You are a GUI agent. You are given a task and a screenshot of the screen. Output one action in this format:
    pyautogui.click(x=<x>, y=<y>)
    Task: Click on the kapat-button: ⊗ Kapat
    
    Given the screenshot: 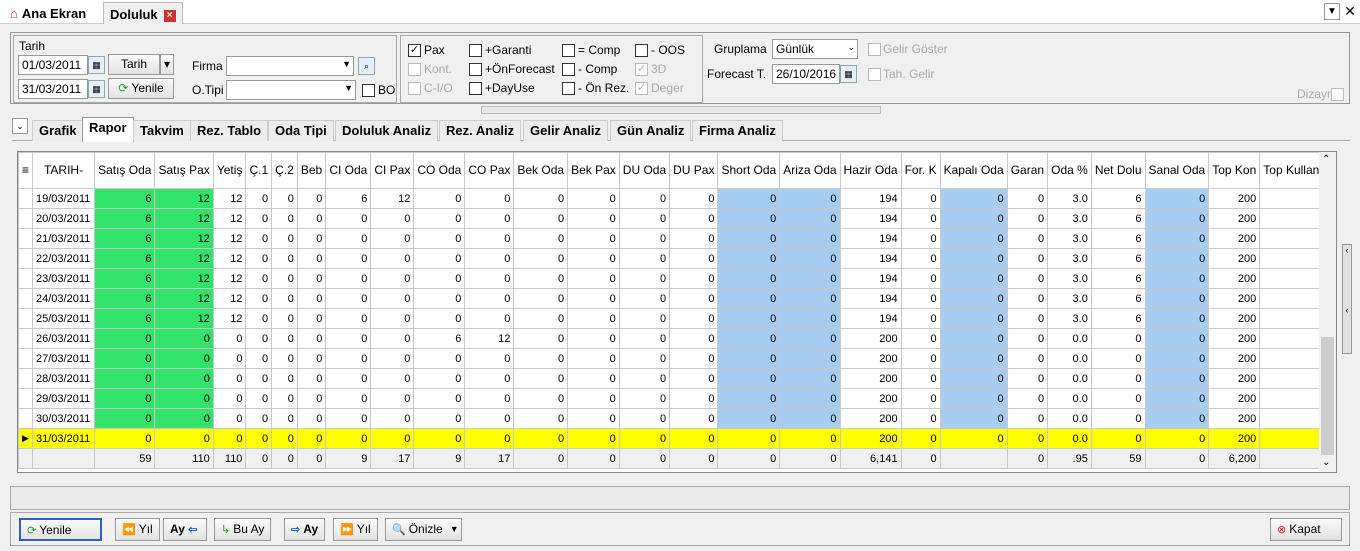 What is the action you would take?
    pyautogui.click(x=1306, y=529)
    